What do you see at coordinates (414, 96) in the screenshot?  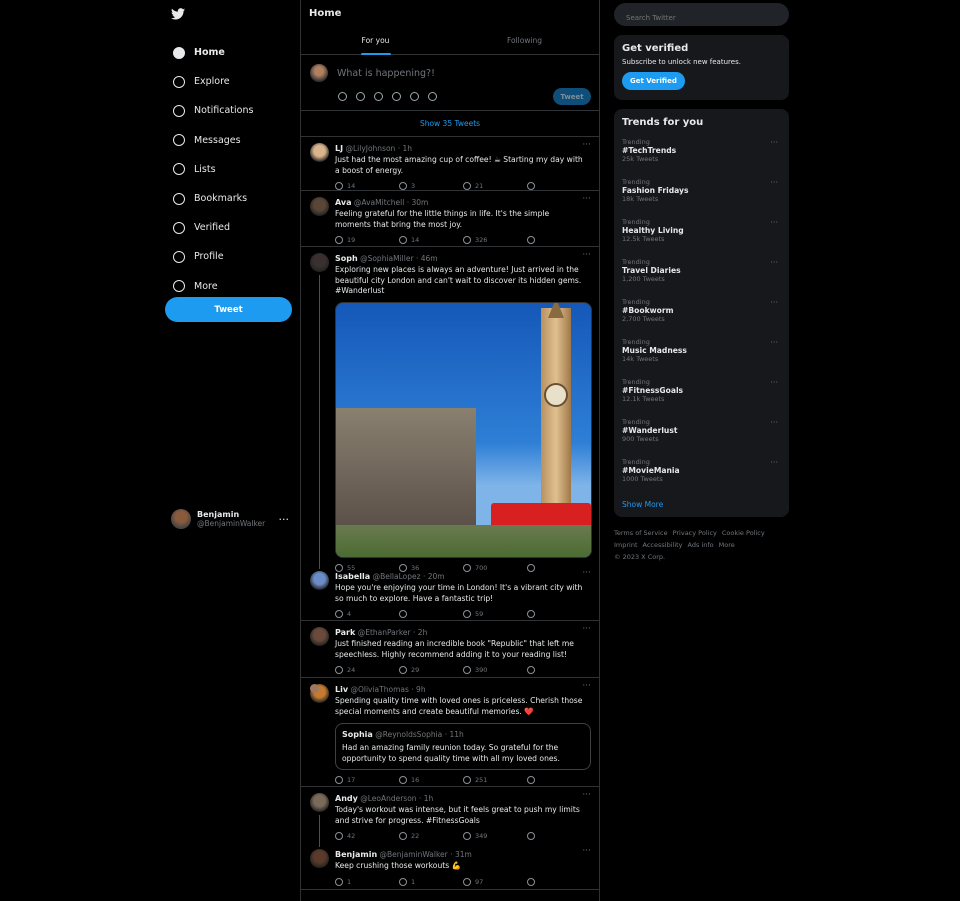 I see `schedule-icon` at bounding box center [414, 96].